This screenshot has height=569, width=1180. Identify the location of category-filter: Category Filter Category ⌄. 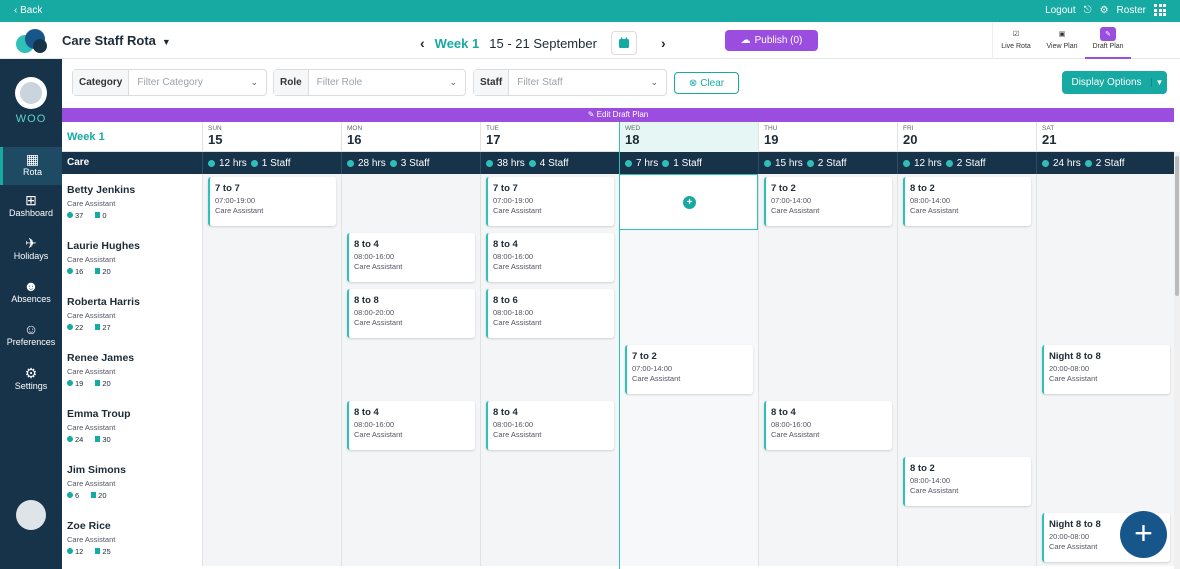
(169, 82).